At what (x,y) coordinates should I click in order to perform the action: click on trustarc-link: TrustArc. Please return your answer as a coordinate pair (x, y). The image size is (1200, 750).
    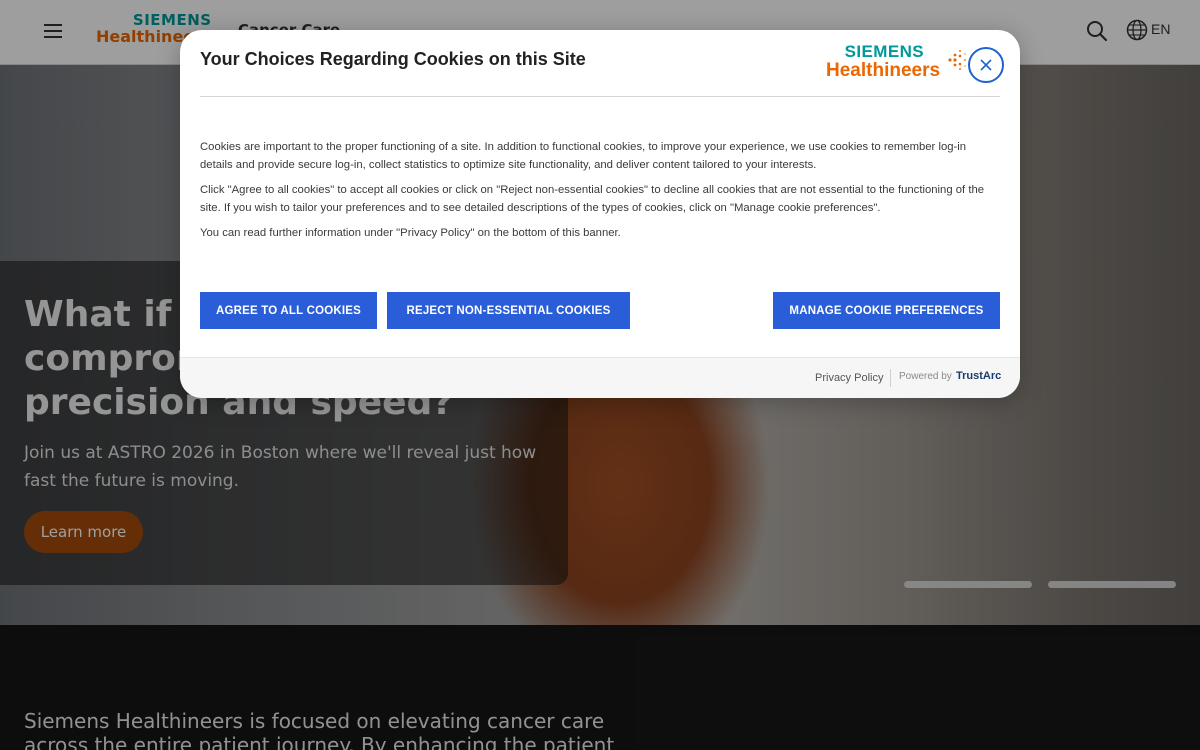
    Looking at the image, I should click on (978, 376).